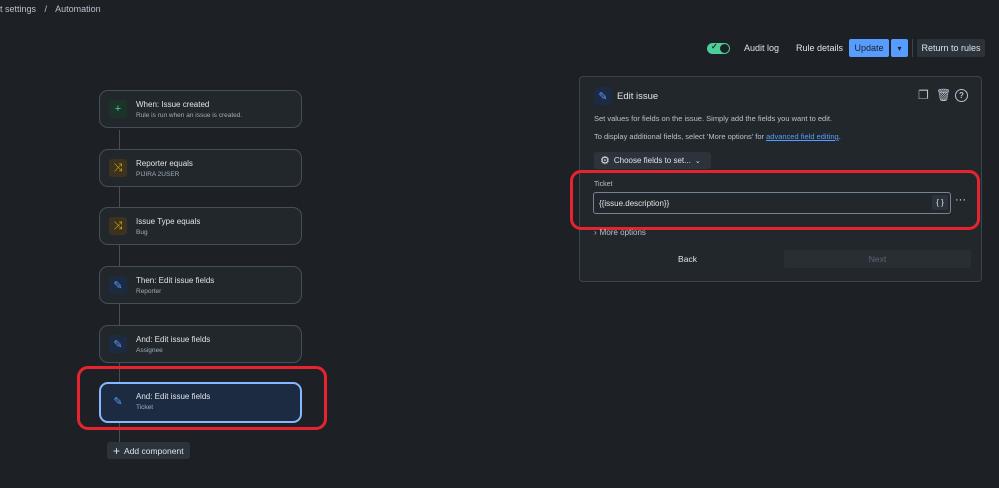  Describe the element at coordinates (53, 9) in the screenshot. I see `breadcrumb: t settings / Automation` at that location.